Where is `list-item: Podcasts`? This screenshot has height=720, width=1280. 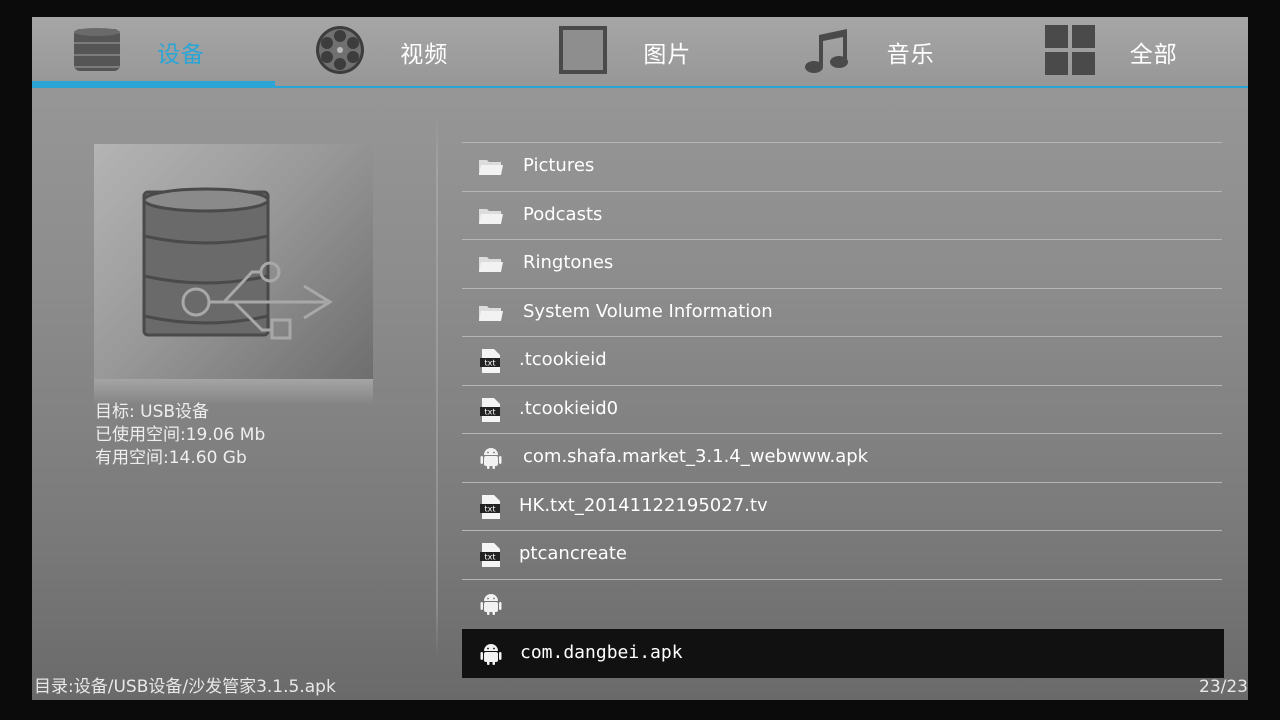 list-item: Podcasts is located at coordinates (842, 215).